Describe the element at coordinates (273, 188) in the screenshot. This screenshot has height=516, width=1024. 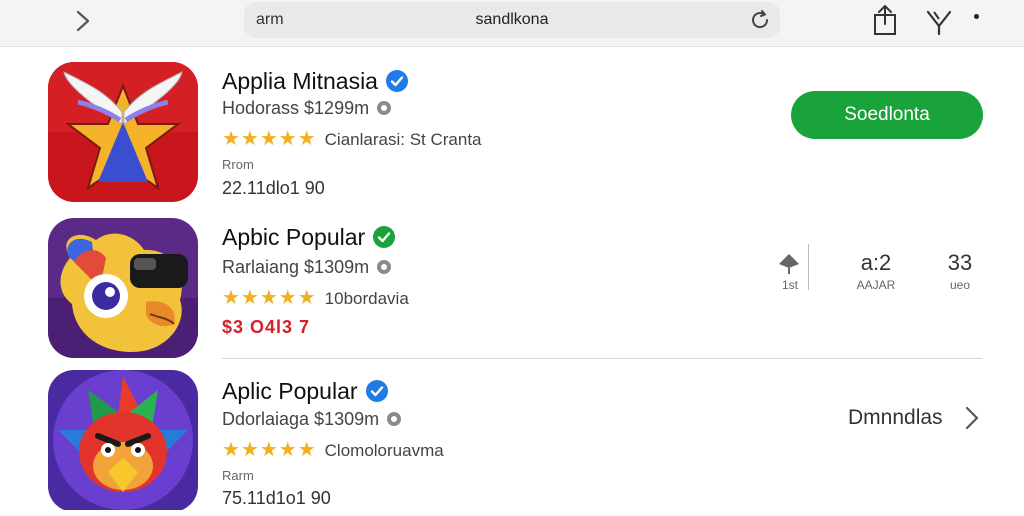
I see `app-meta: 22.11dlo1 90` at that location.